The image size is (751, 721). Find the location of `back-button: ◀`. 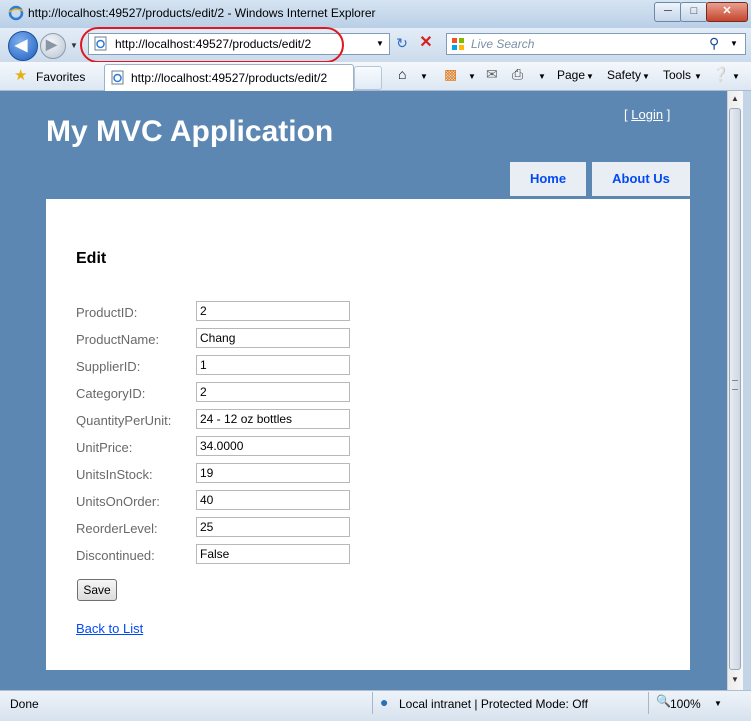

back-button: ◀ is located at coordinates (23, 46).